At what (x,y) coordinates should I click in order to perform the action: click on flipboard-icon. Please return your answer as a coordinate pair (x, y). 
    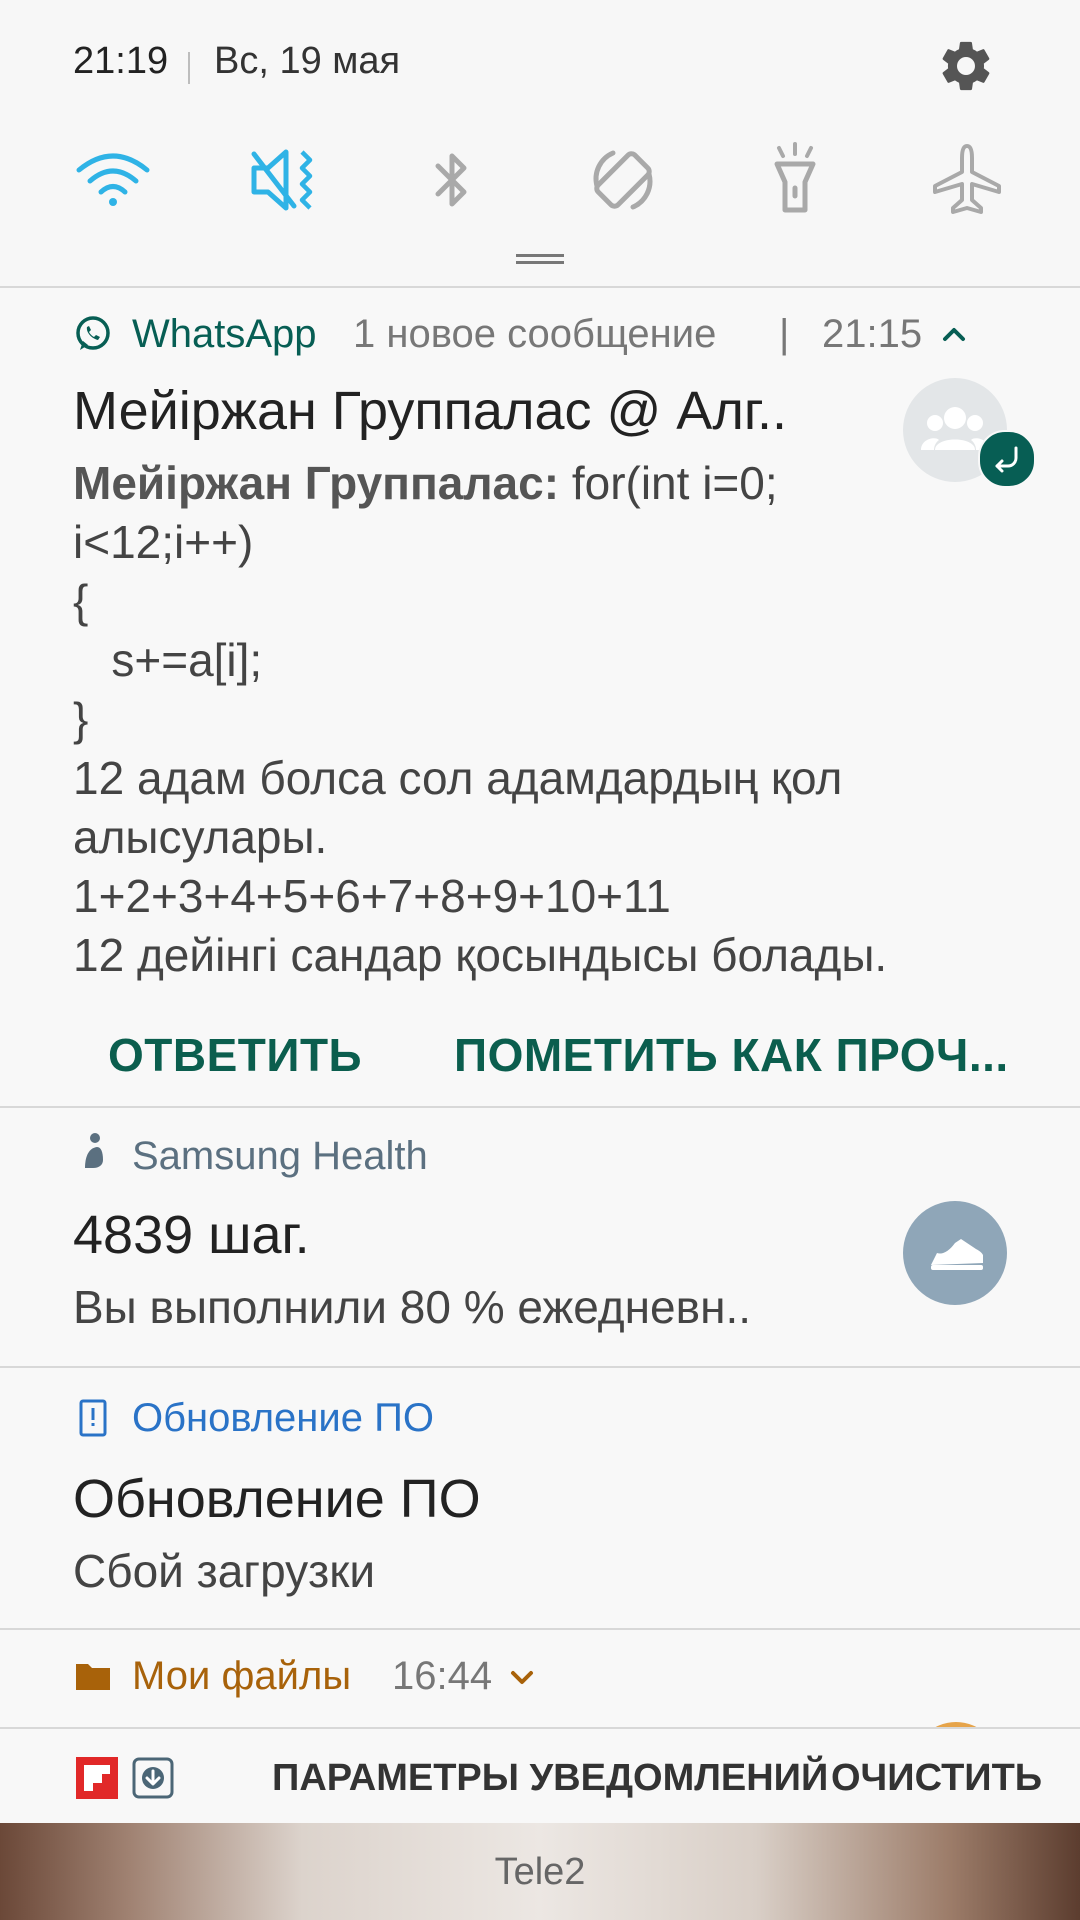
    Looking at the image, I should click on (97, 1778).